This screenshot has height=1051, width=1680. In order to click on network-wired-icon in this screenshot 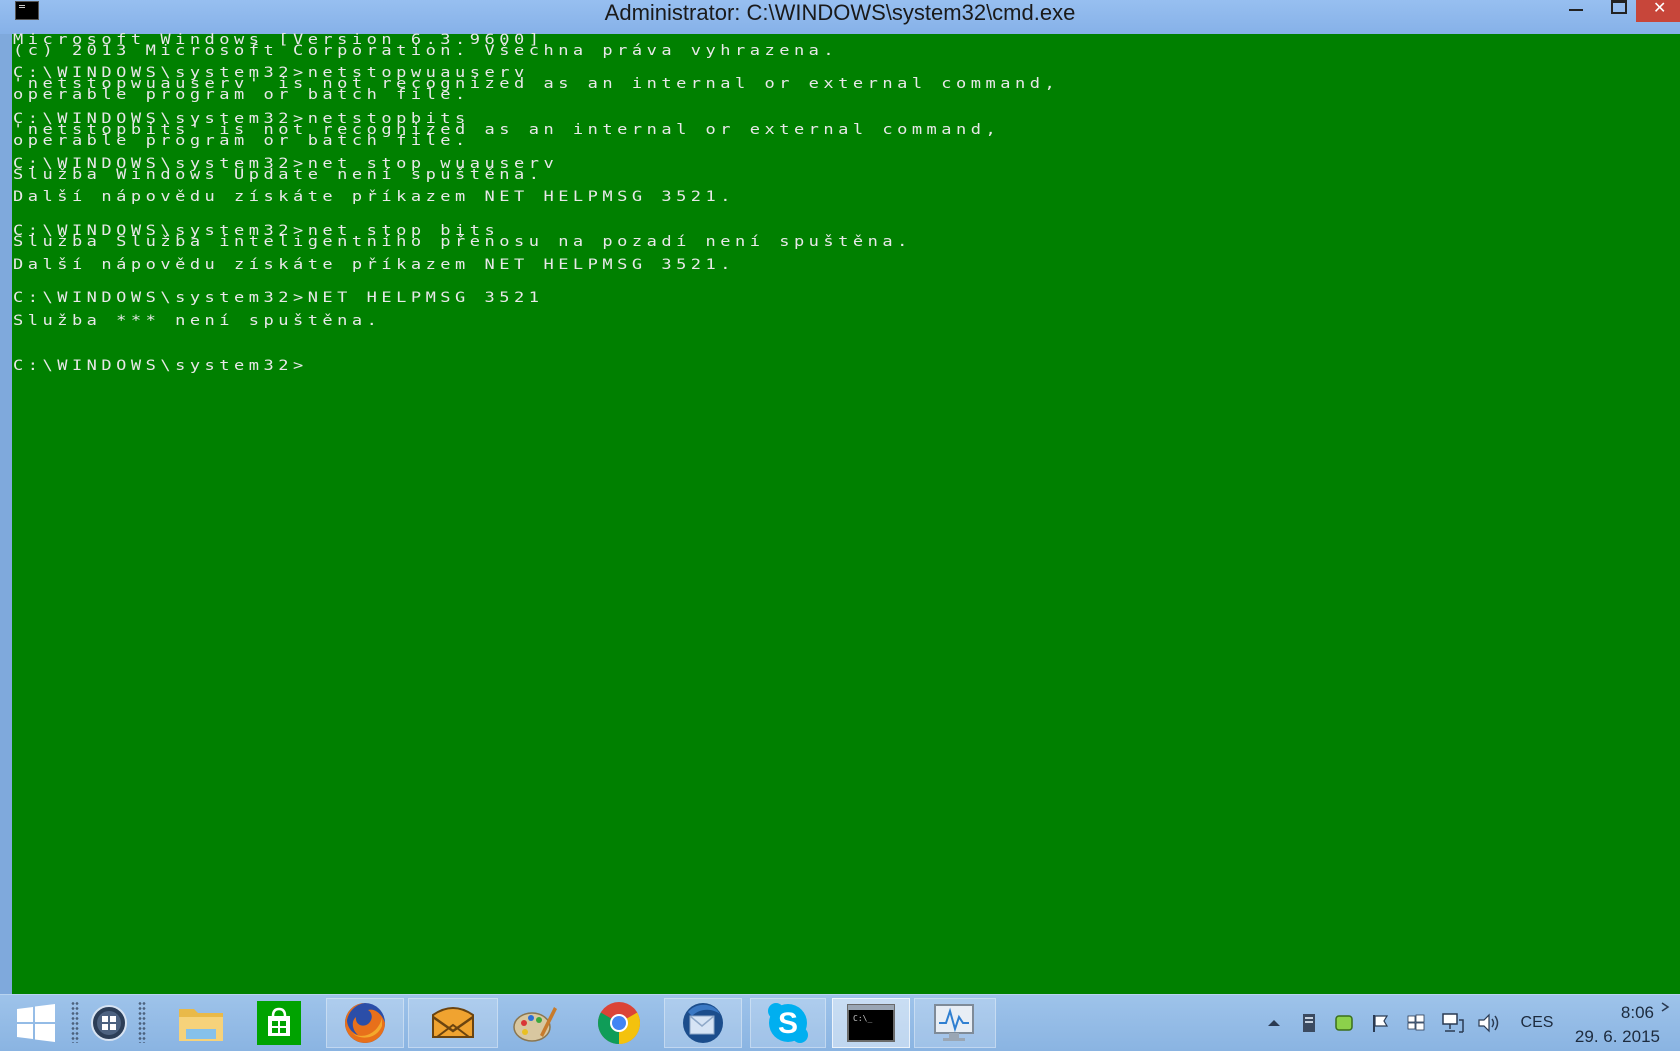, I will do `click(1453, 1023)`.